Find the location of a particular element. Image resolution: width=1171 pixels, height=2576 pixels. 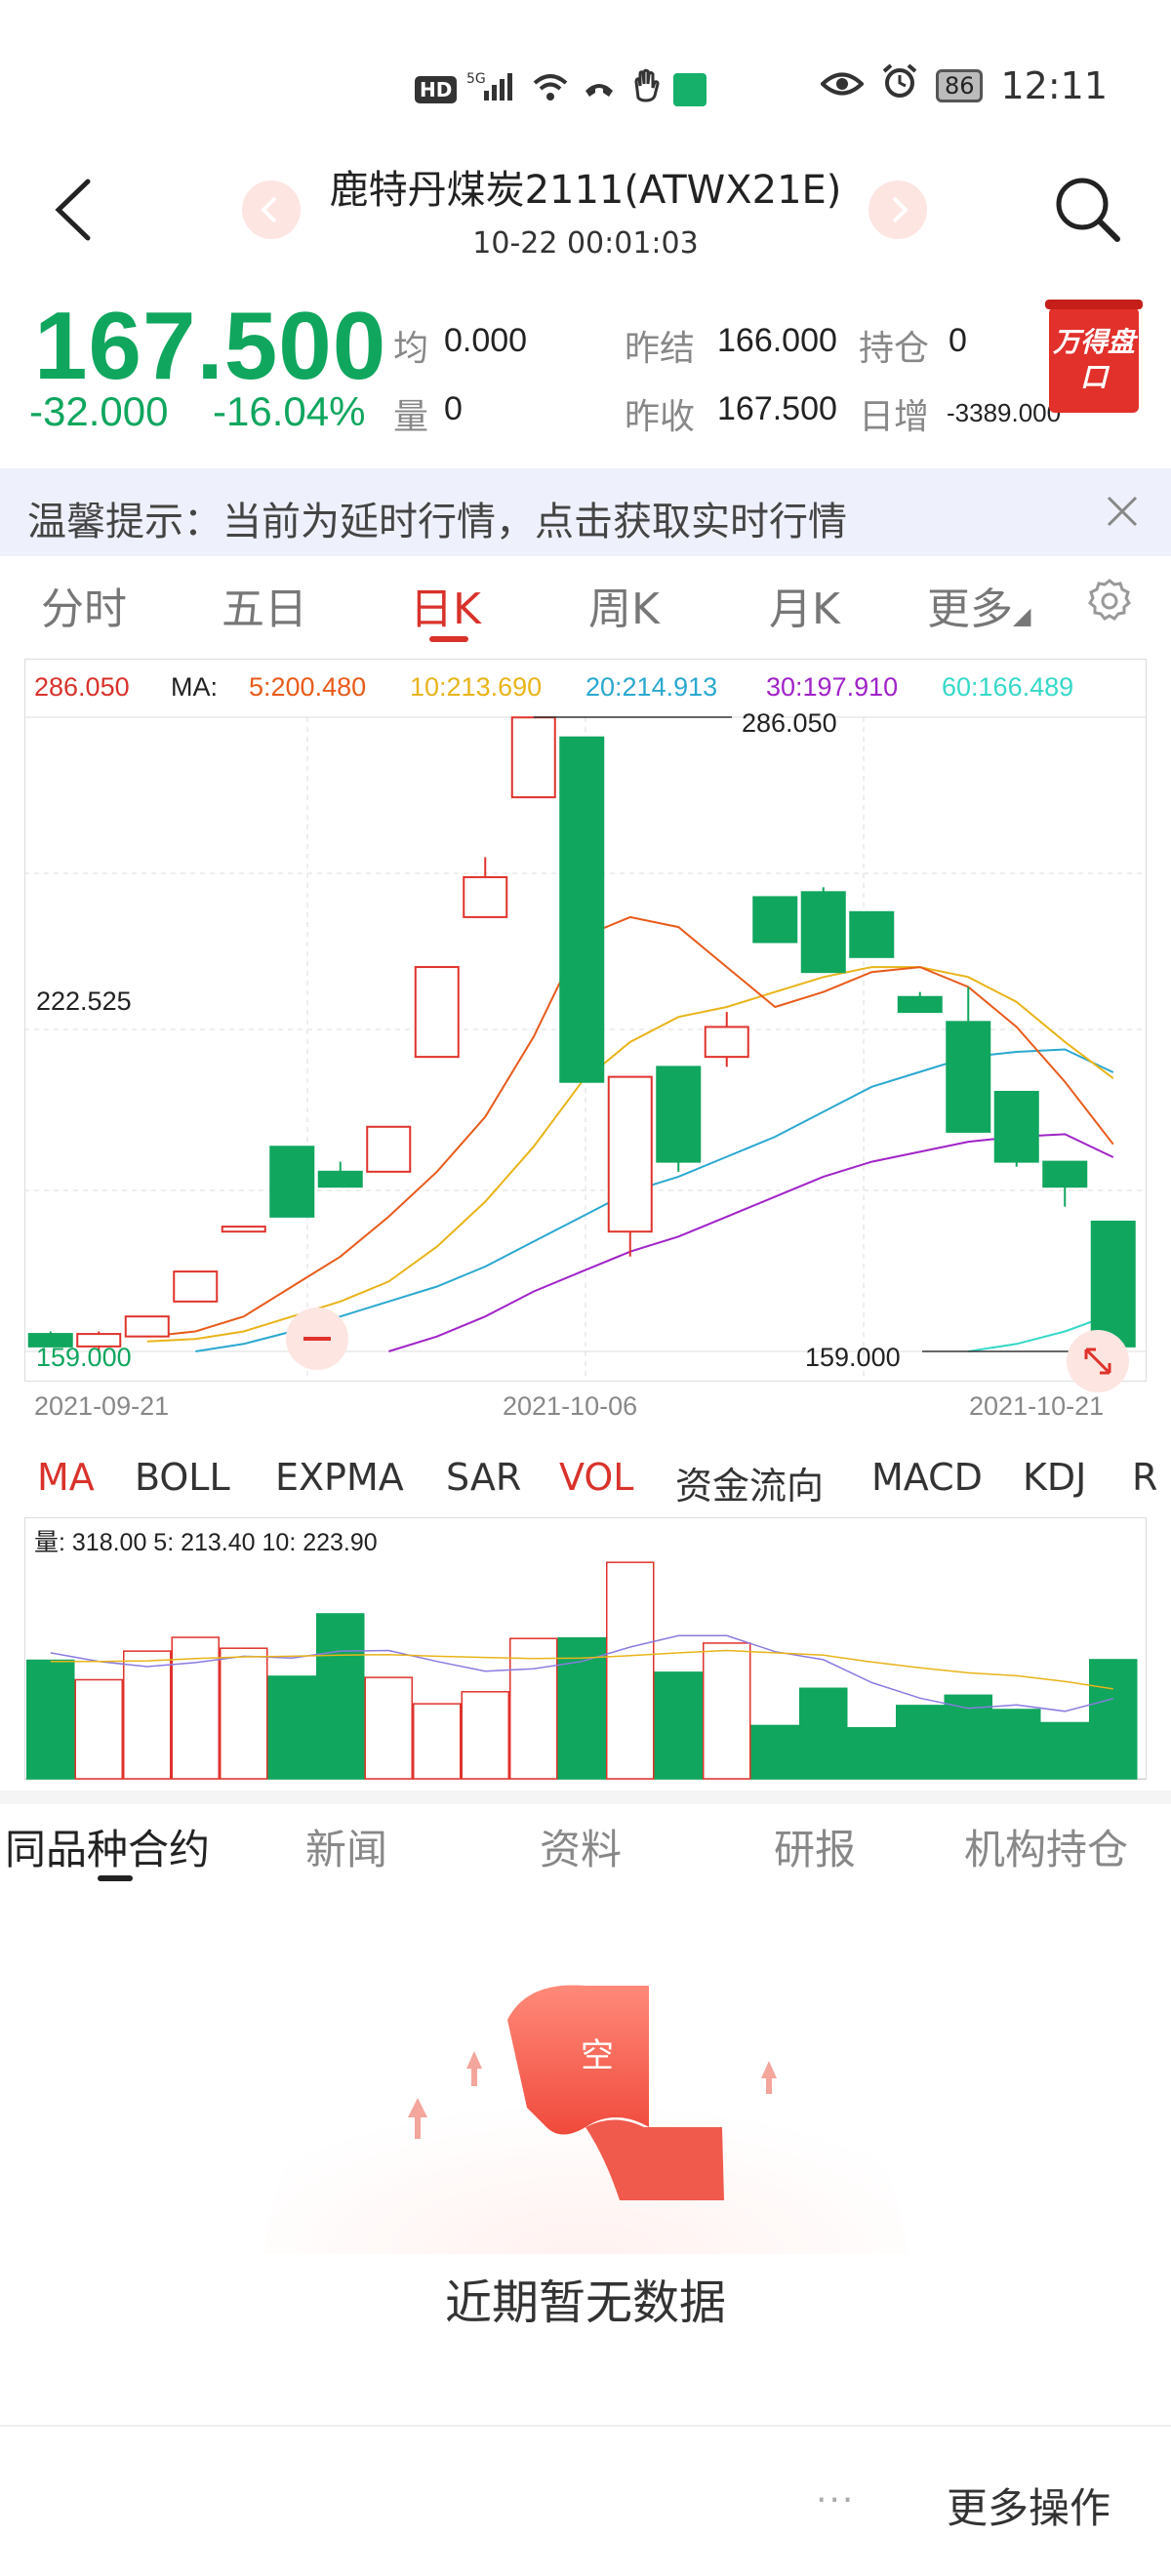

prev-close-label: 昨收 is located at coordinates (660, 417).